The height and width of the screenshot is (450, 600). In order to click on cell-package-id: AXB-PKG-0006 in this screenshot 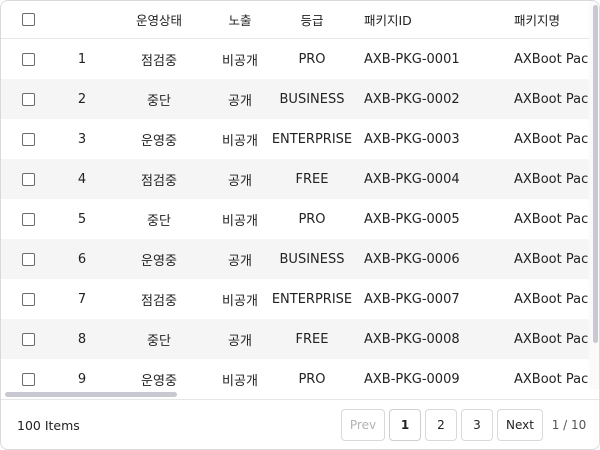, I will do `click(412, 259)`.